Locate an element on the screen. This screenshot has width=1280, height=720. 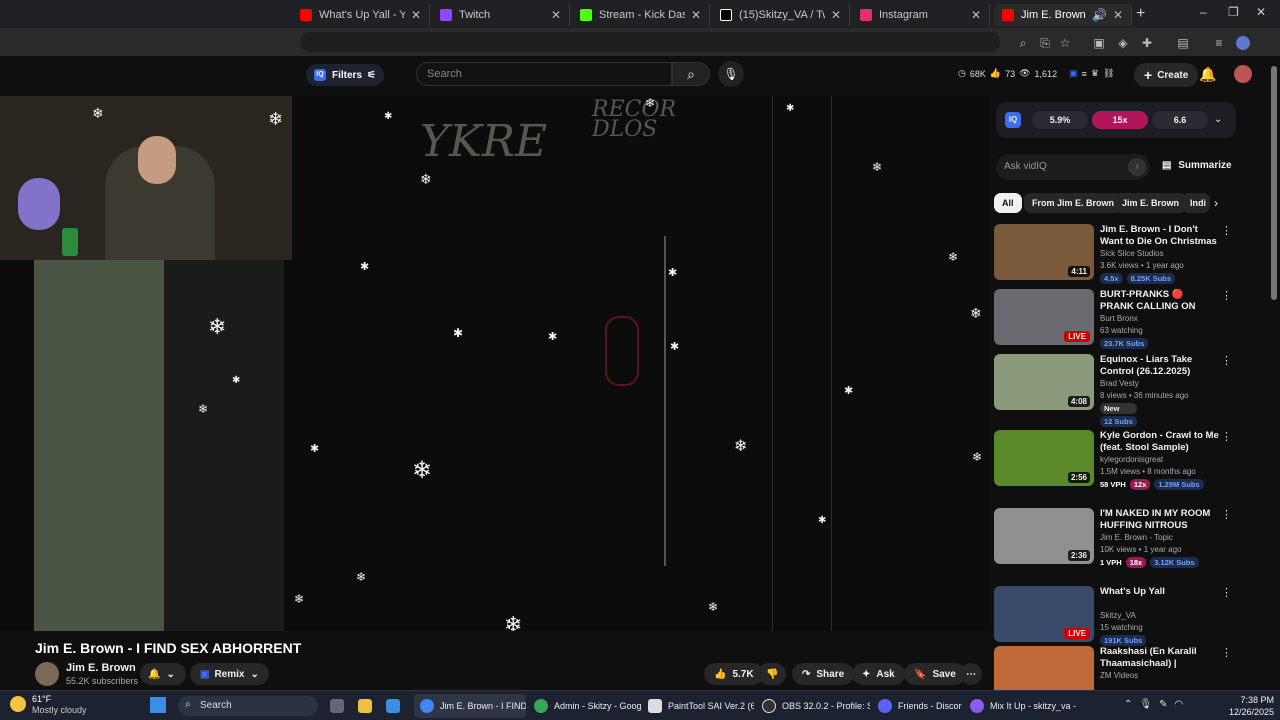
share-button: ↷ Share is located at coordinates (823, 674).